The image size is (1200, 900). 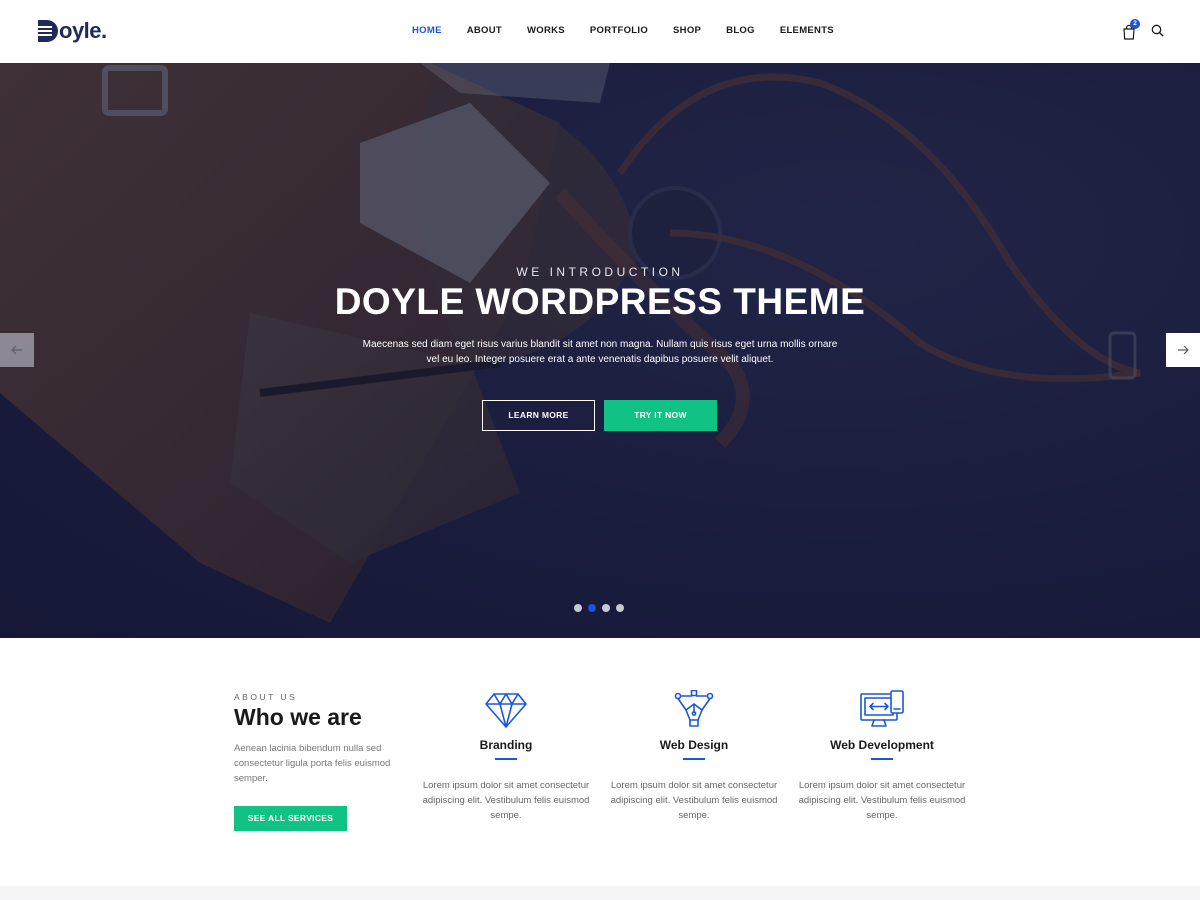 I want to click on about-kicker: ABOUT US, so click(x=266, y=697).